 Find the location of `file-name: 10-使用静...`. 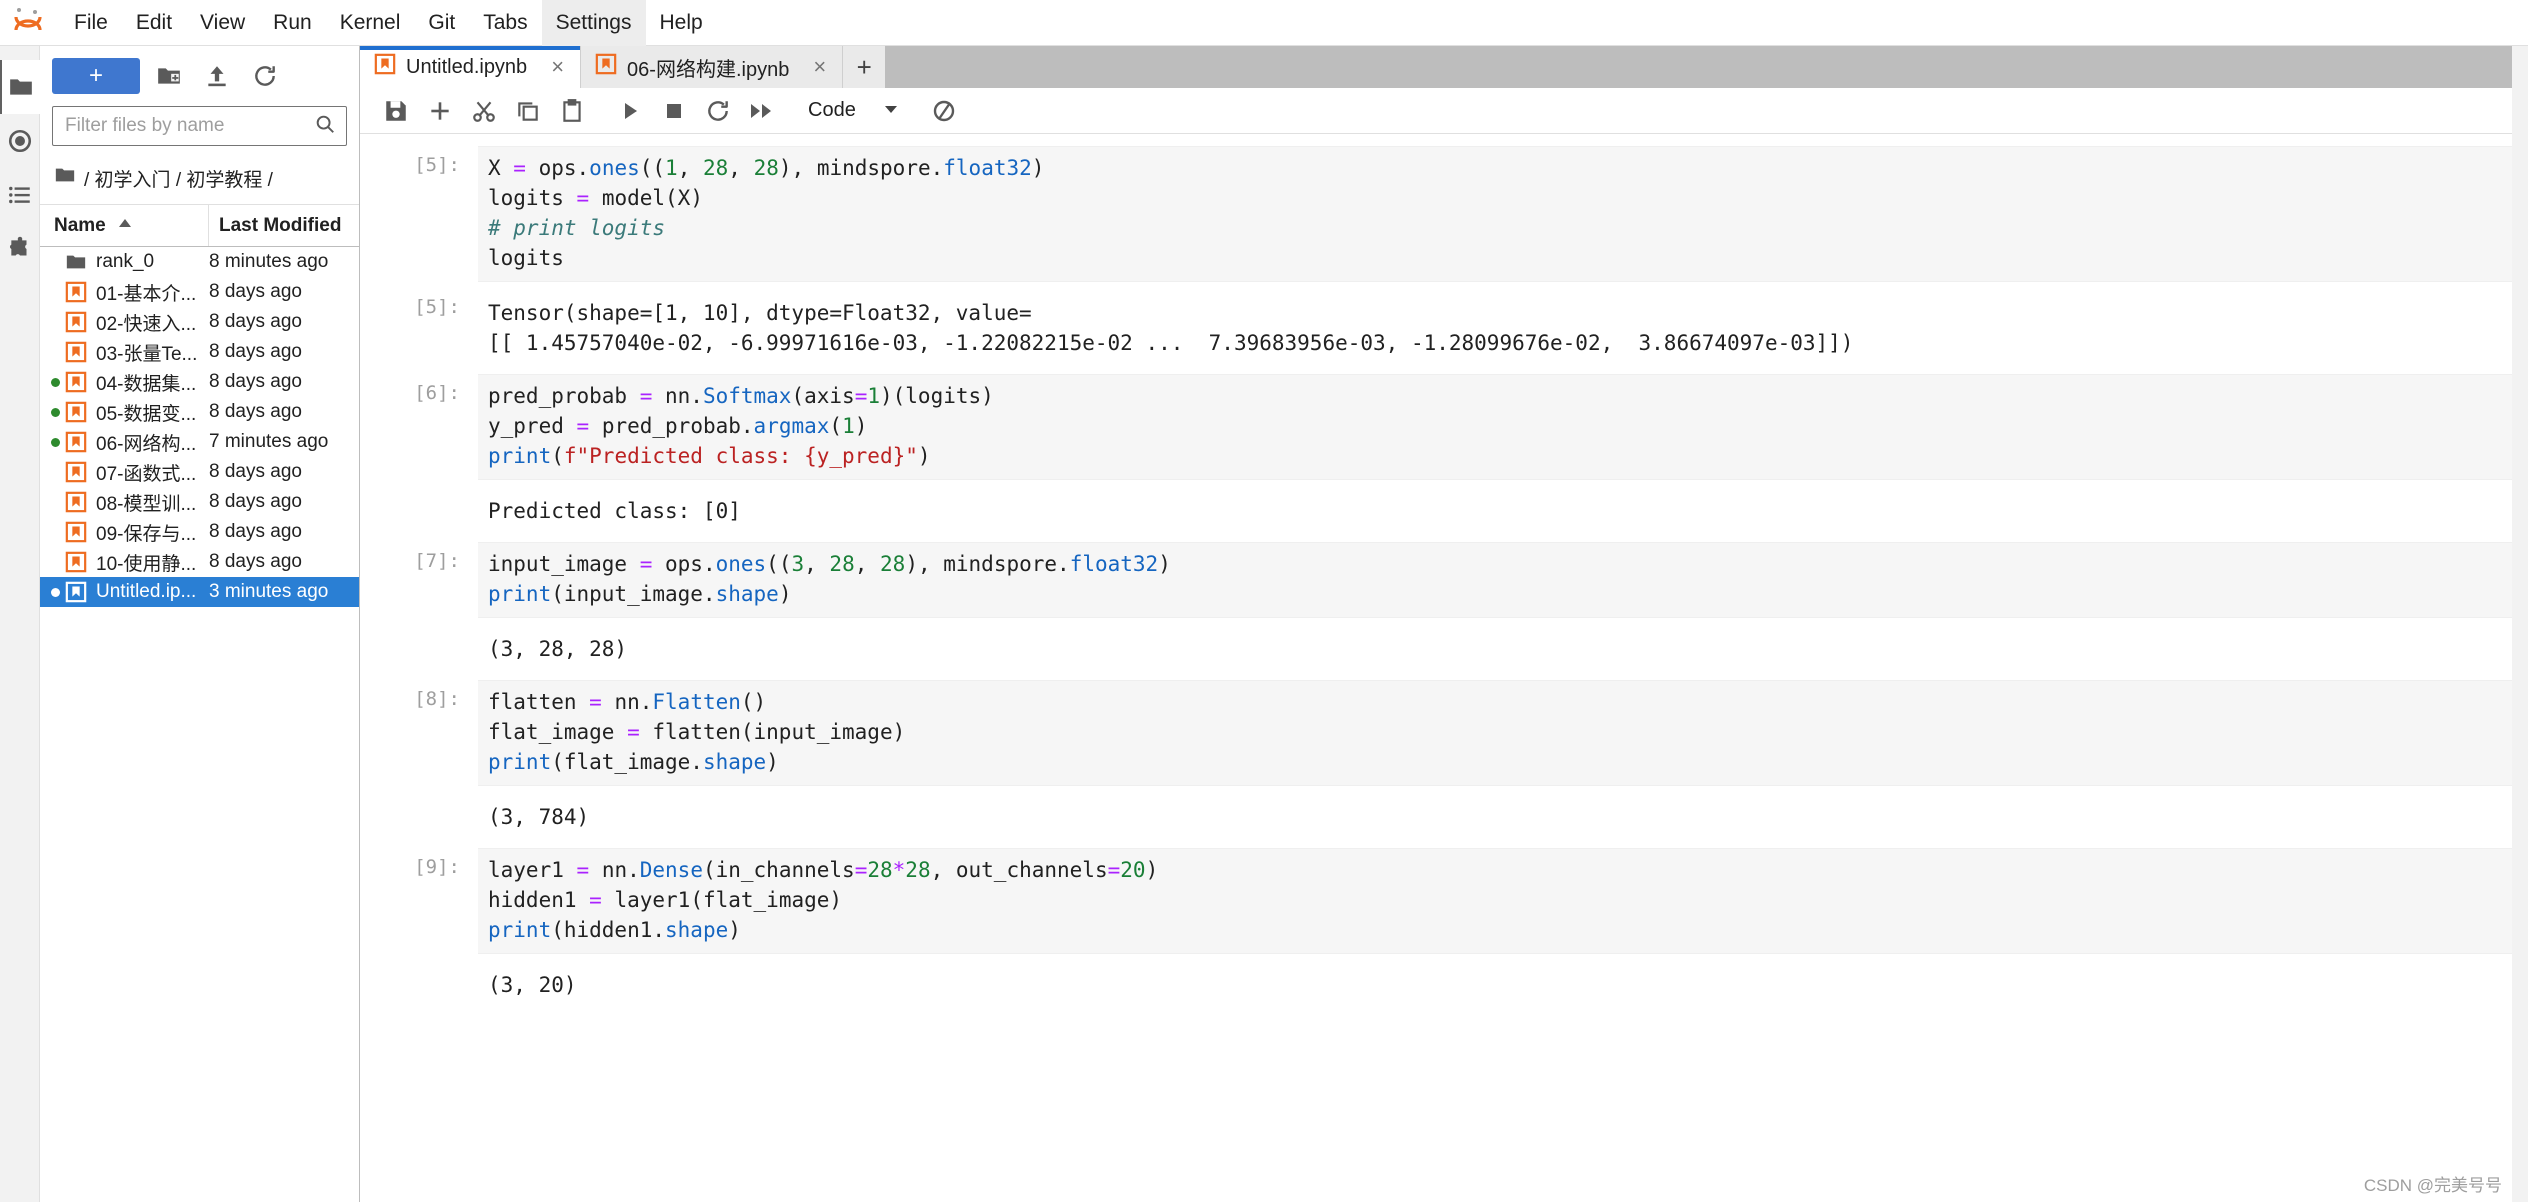

file-name: 10-使用静... is located at coordinates (146, 564).